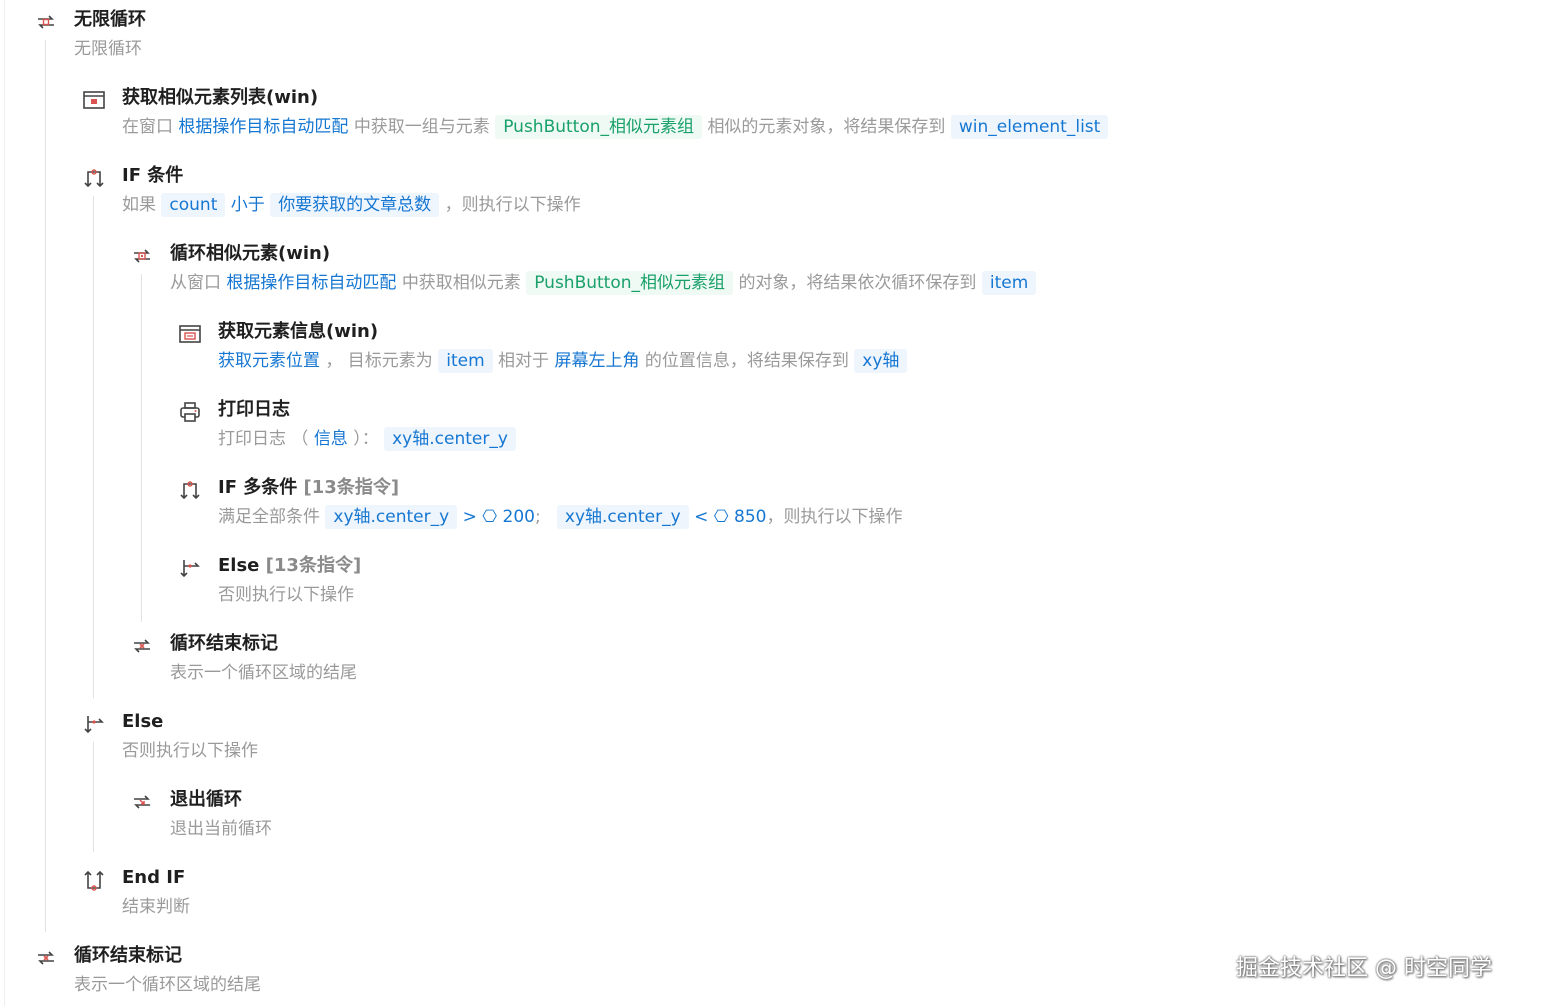 This screenshot has height=1006, width=1548. I want to click on watermark: 掘金技术社区 @ 时空同学, so click(1364, 968).